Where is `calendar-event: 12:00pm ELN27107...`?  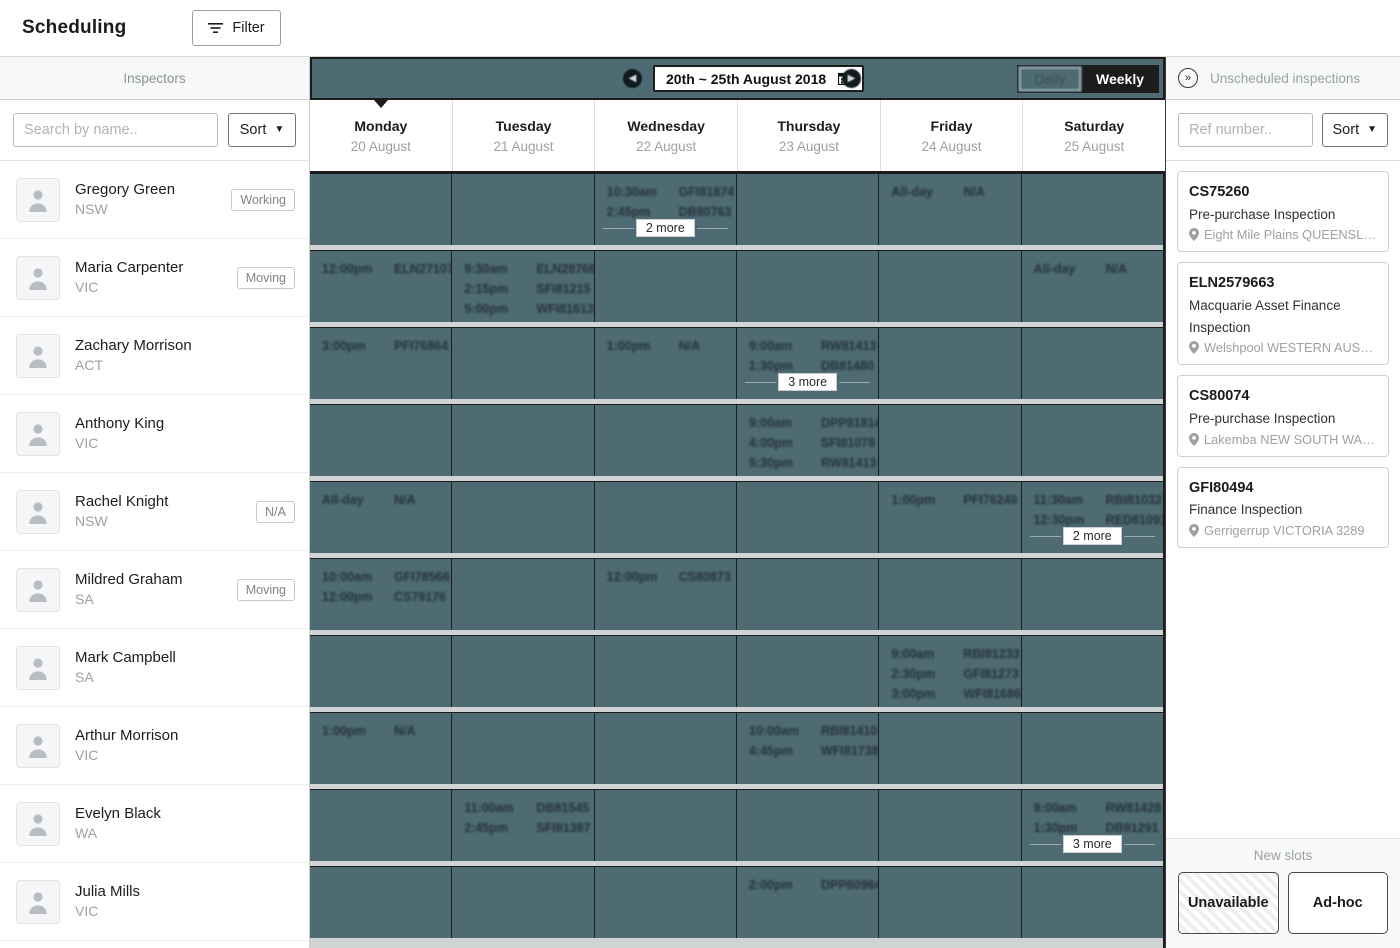
calendar-event: 12:00pm ELN27107... is located at coordinates (386, 269).